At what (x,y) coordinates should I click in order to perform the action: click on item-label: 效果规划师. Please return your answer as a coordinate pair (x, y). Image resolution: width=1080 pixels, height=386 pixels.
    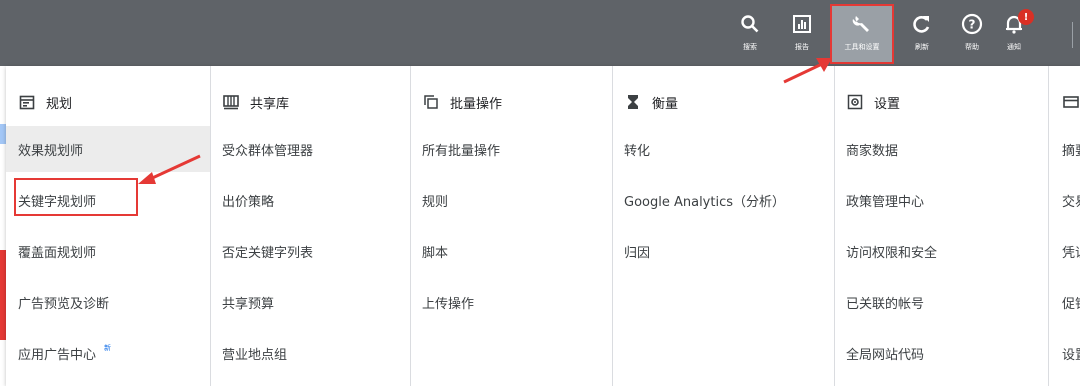
    Looking at the image, I should click on (51, 151).